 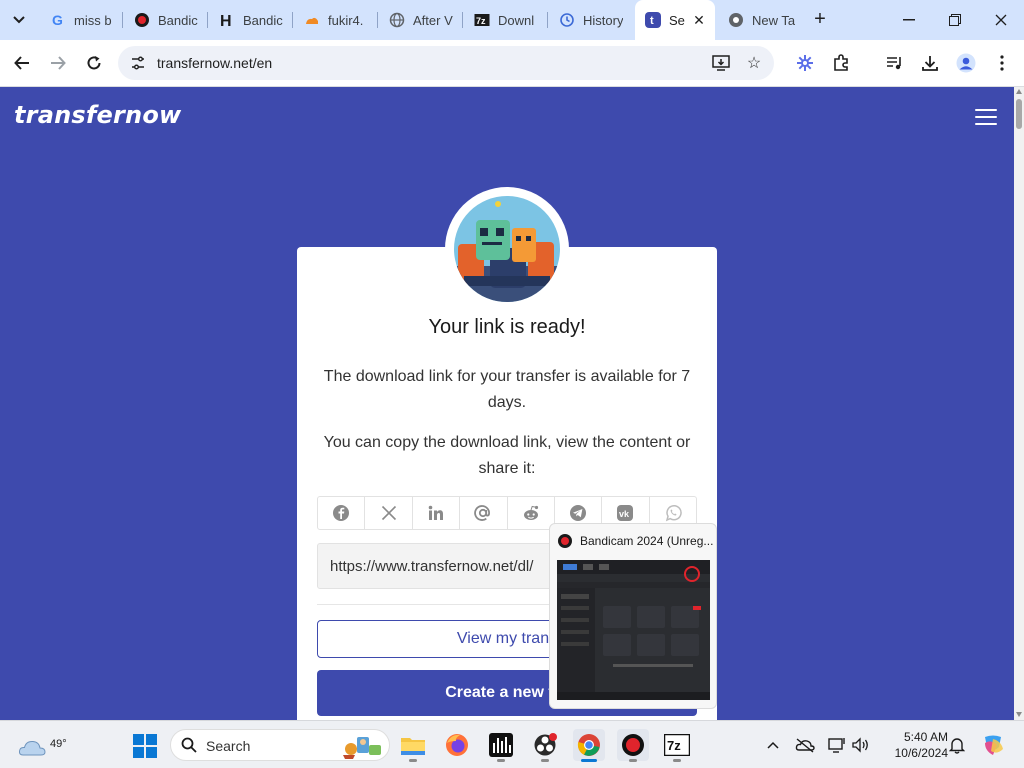 I want to click on google-icon: G, so click(x=58, y=20).